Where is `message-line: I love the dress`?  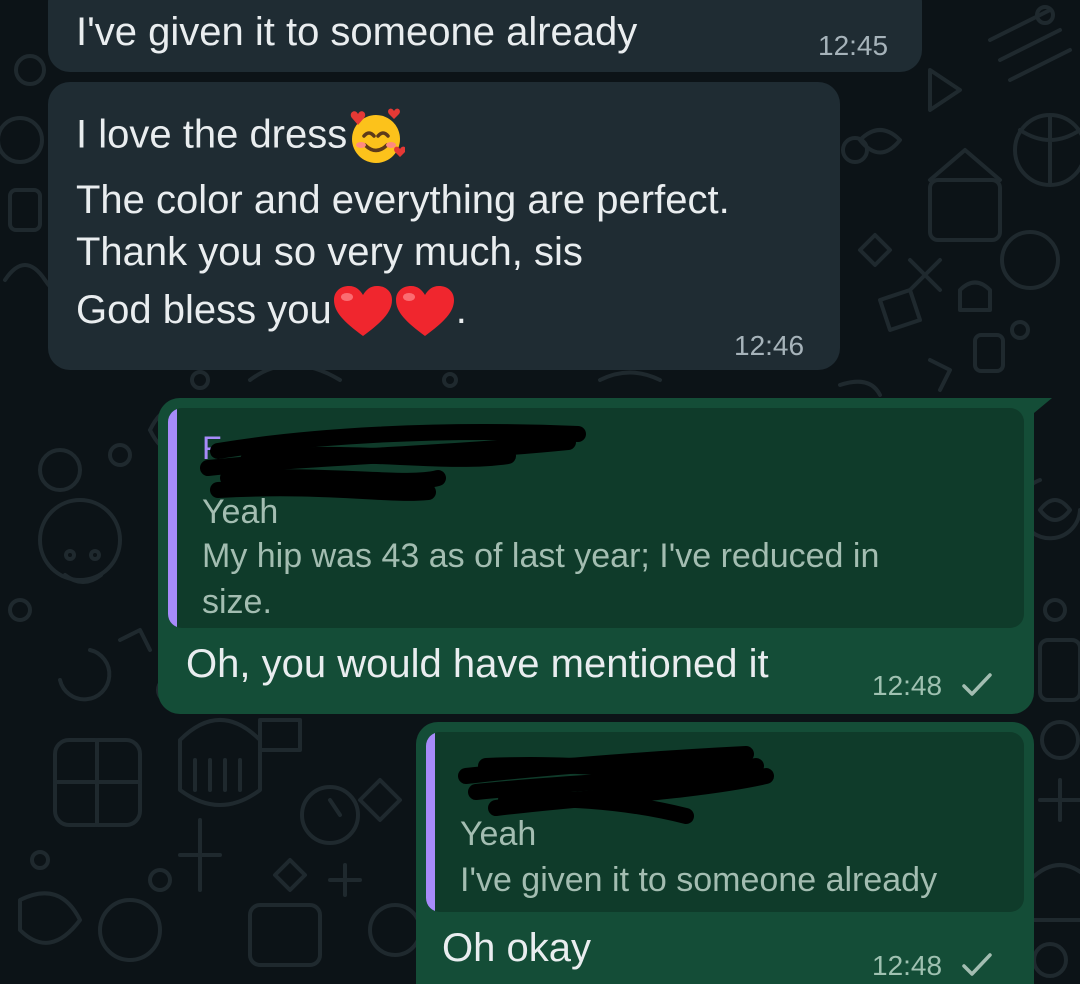 message-line: I love the dress is located at coordinates (241, 137).